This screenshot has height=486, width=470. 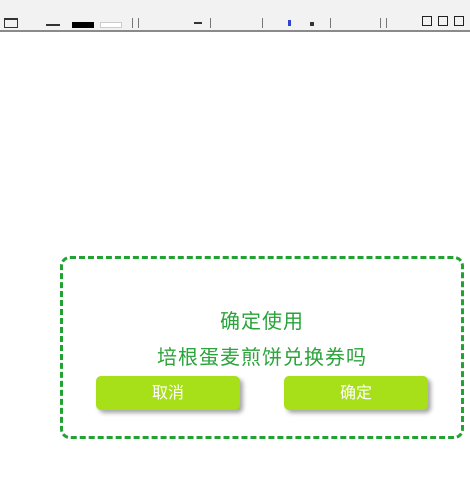 I want to click on window-tile-icon, so click(x=459, y=21).